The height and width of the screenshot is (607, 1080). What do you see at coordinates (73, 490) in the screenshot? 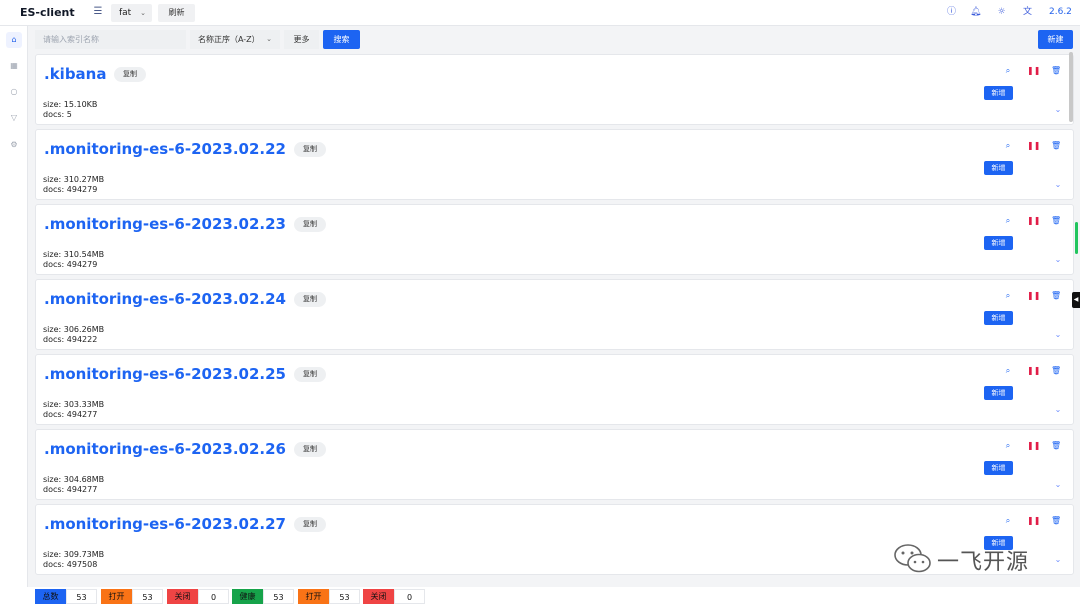
I see `index-docs: docs: 494277` at bounding box center [73, 490].